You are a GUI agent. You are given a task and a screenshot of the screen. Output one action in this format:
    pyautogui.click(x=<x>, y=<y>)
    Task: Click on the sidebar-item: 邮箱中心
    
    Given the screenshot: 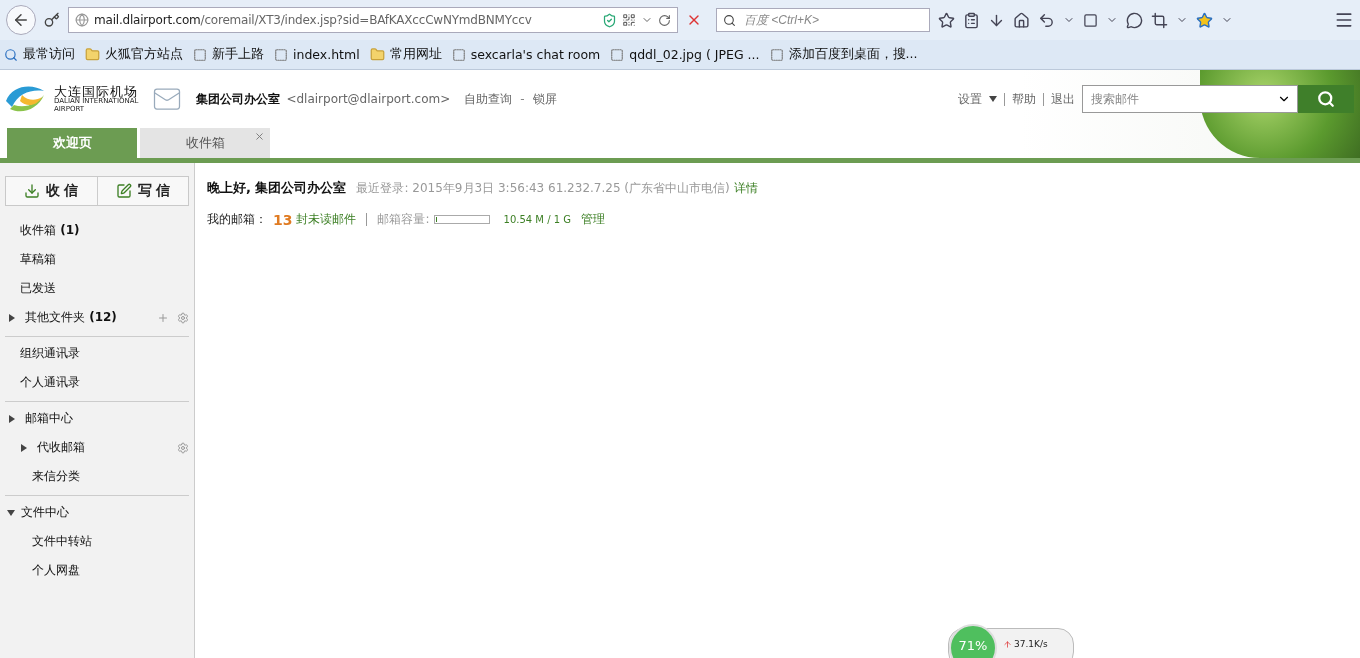 What is the action you would take?
    pyautogui.click(x=49, y=418)
    